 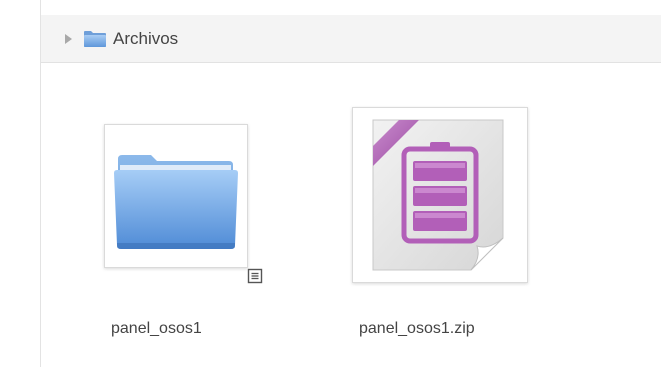 I want to click on file-name: panel_osos1, so click(x=156, y=329).